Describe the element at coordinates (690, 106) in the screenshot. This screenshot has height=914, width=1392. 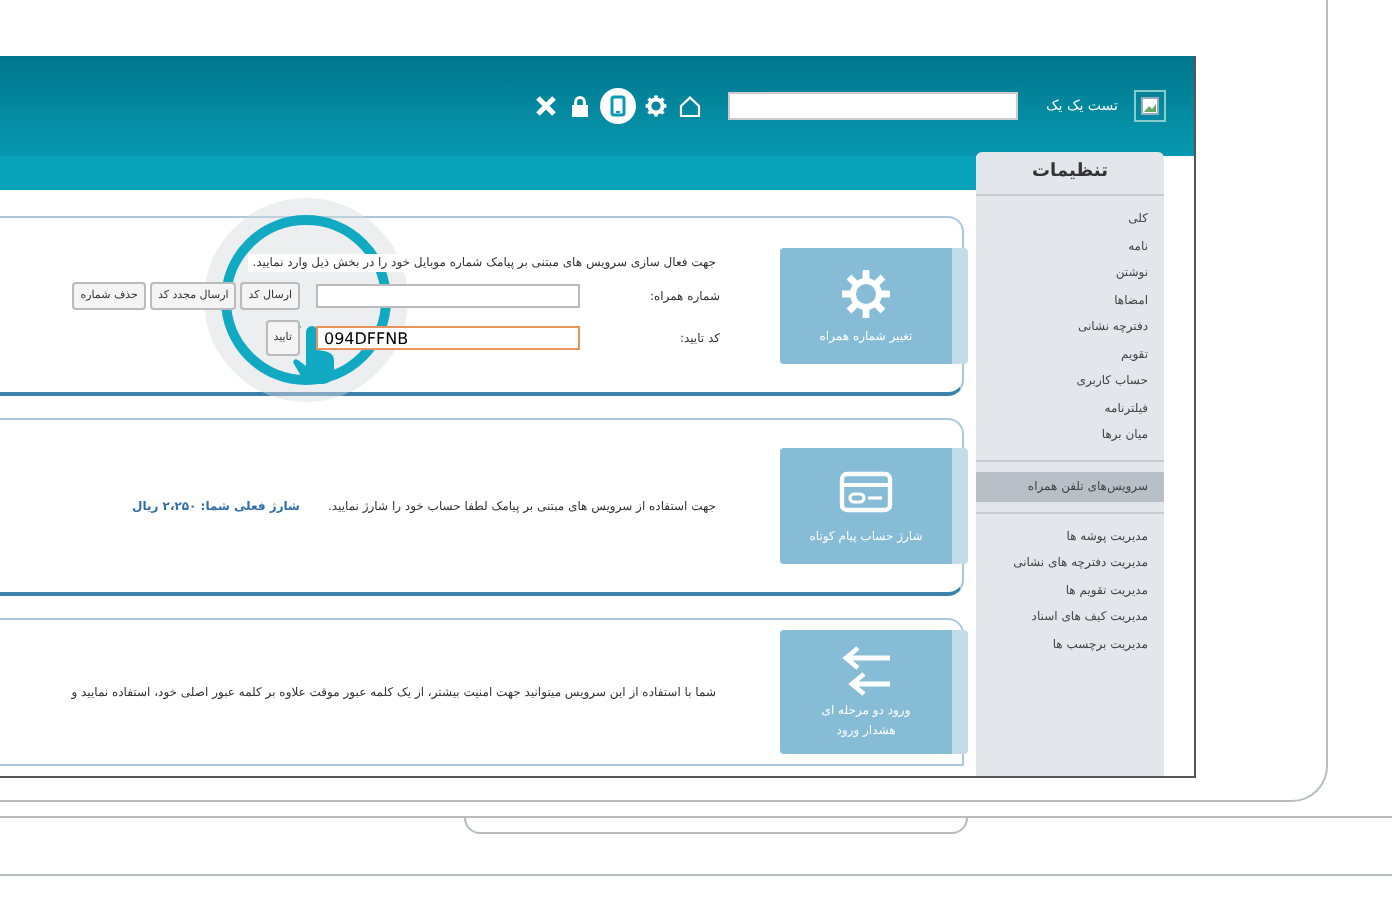
I see `home-icon` at that location.